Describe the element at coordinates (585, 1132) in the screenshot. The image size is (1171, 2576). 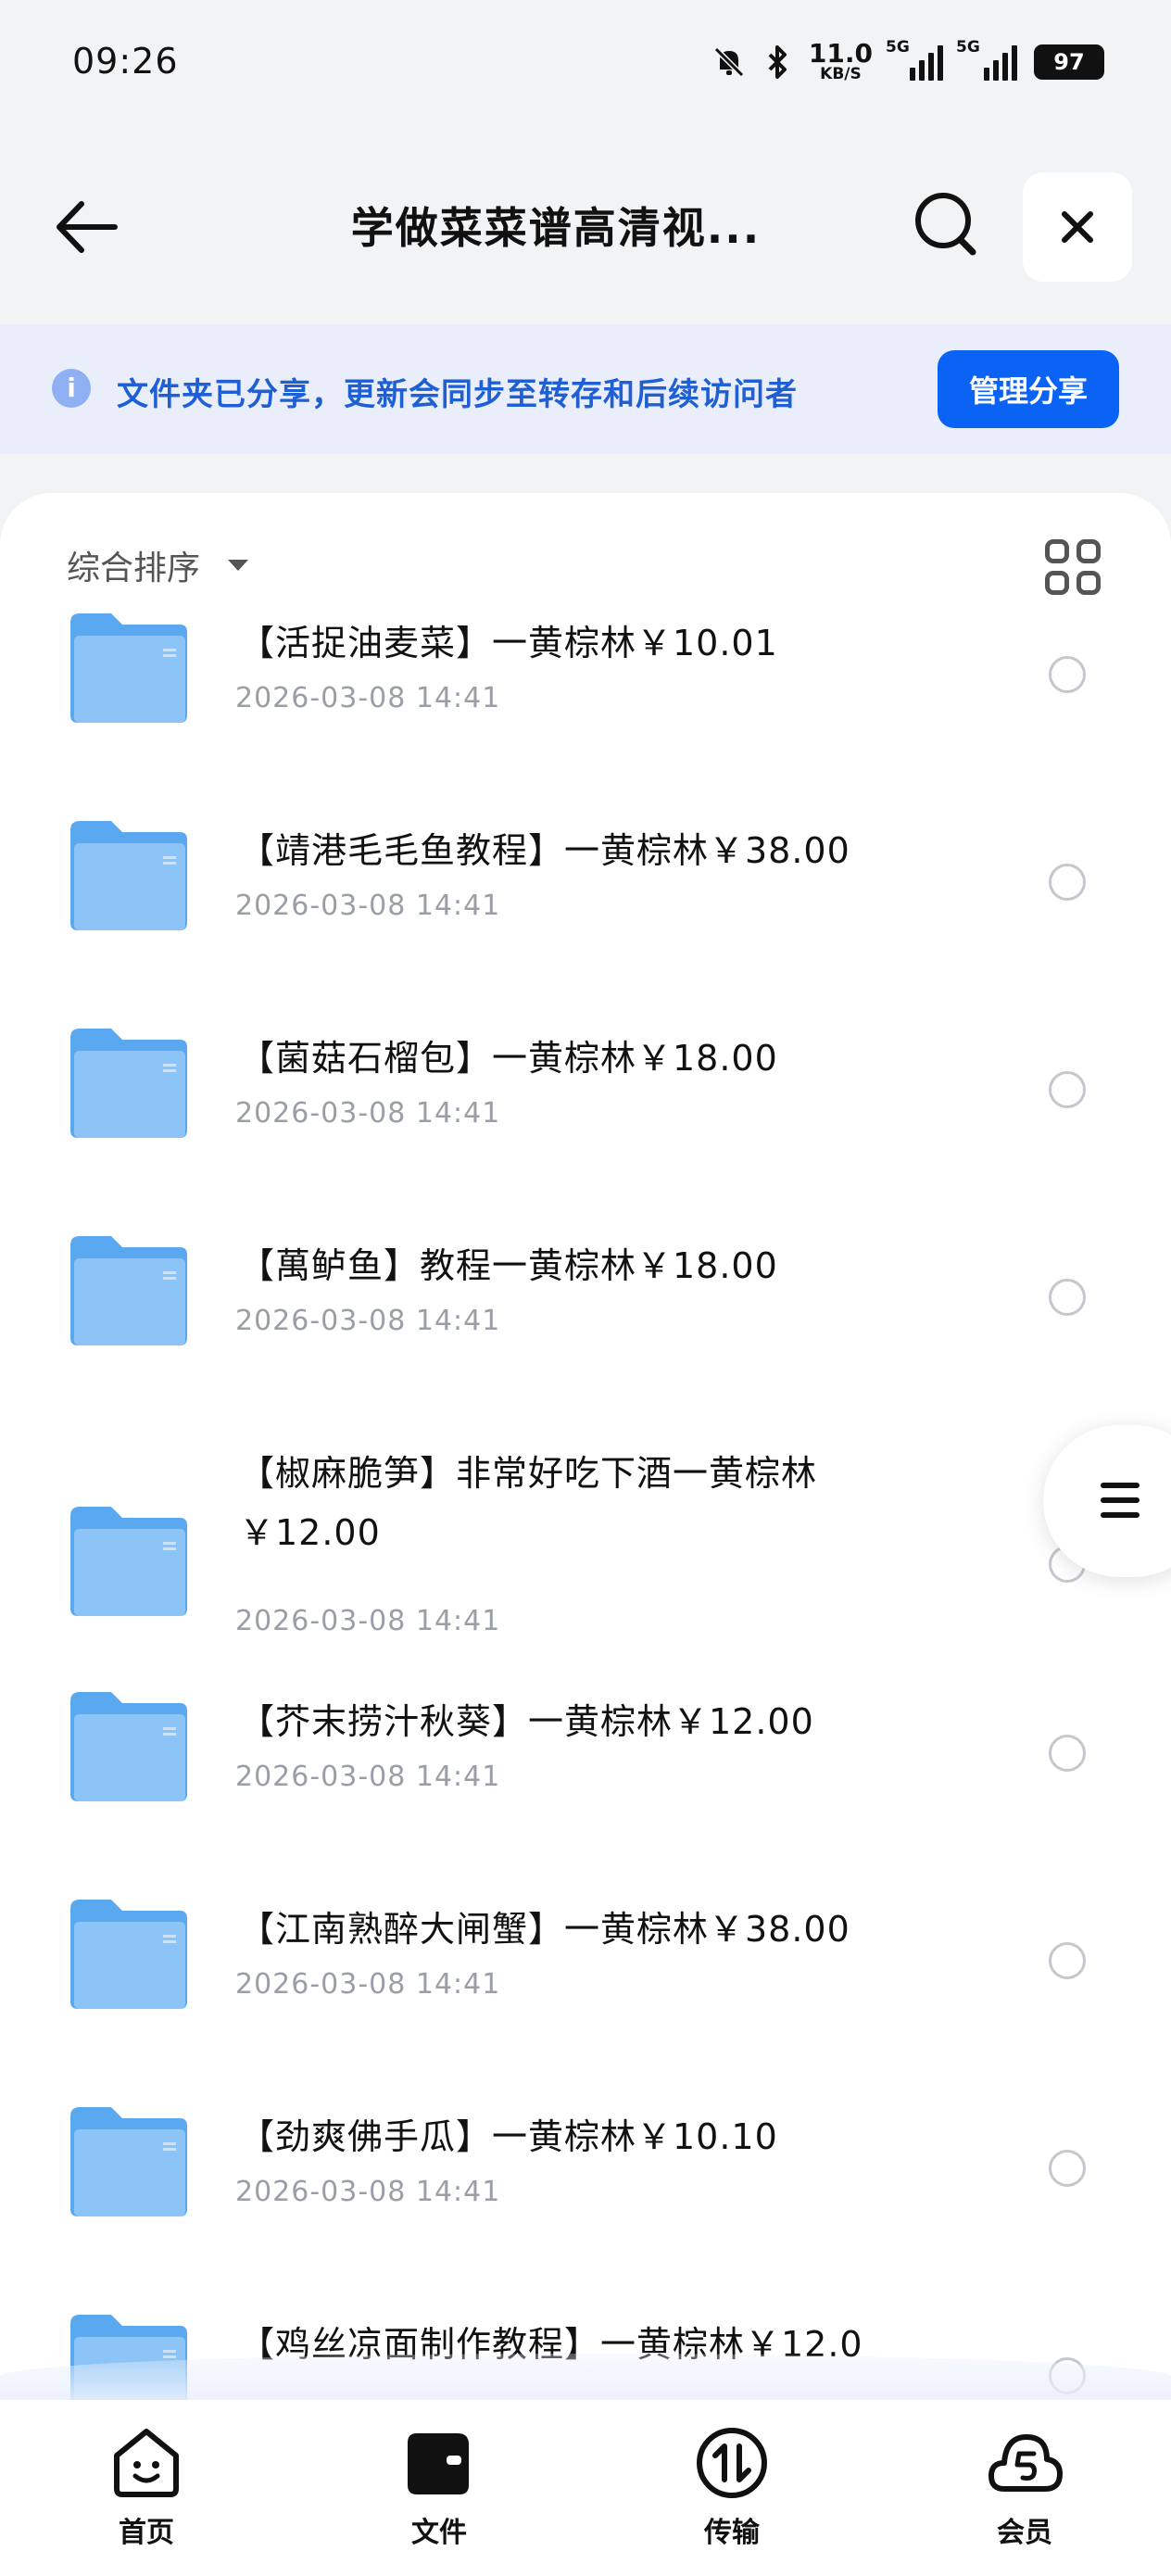
I see `list-item: 【菌菇石榴包】一黄棕林￥18.00 2026-03-08 14:41` at that location.